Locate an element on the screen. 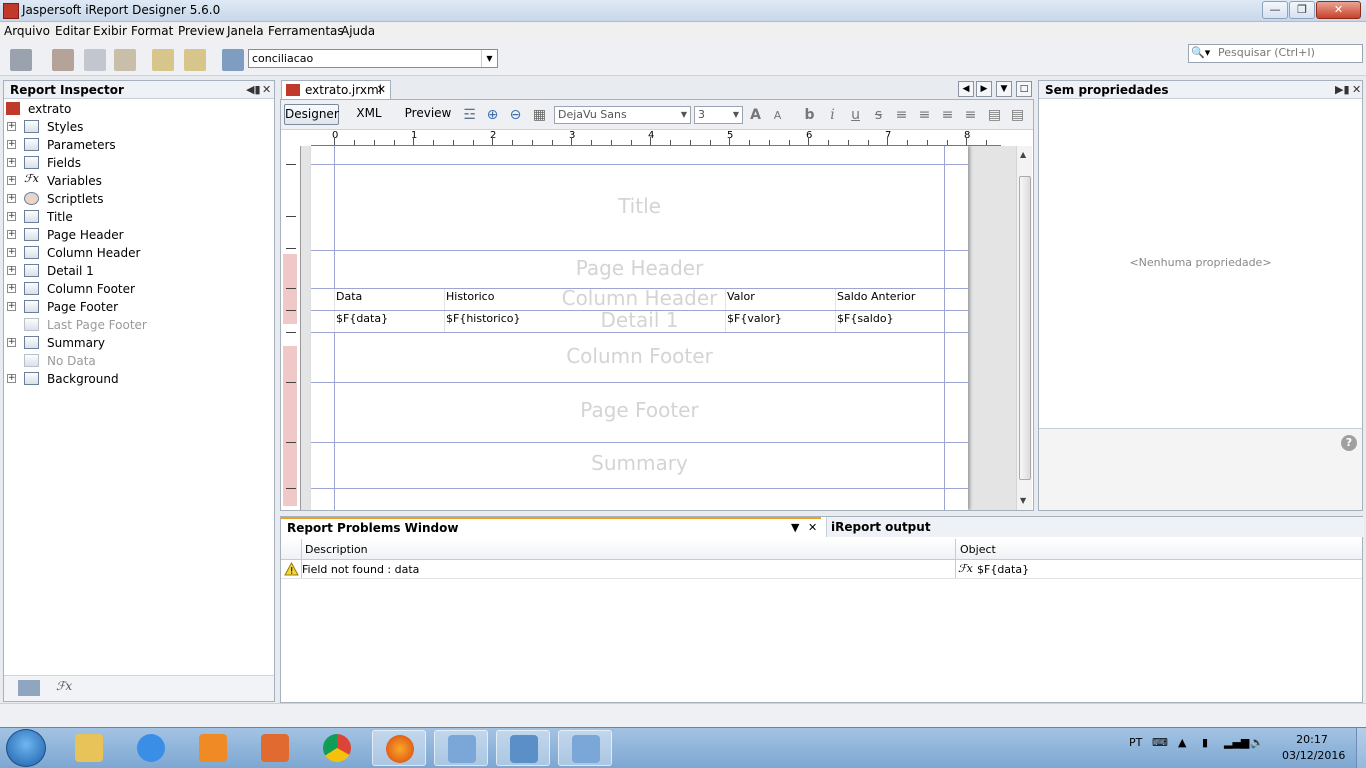 This screenshot has height=768, width=1366. tree-item-detail-1: + Detail 1 is located at coordinates (138, 271).